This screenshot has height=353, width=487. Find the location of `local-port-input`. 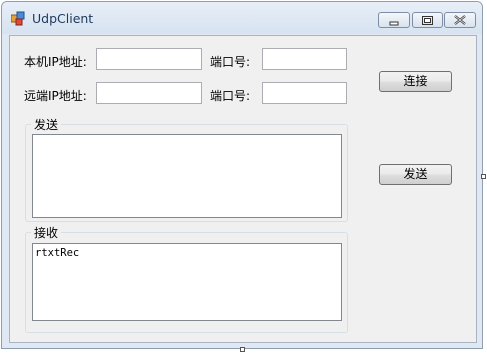

local-port-input is located at coordinates (304, 59).